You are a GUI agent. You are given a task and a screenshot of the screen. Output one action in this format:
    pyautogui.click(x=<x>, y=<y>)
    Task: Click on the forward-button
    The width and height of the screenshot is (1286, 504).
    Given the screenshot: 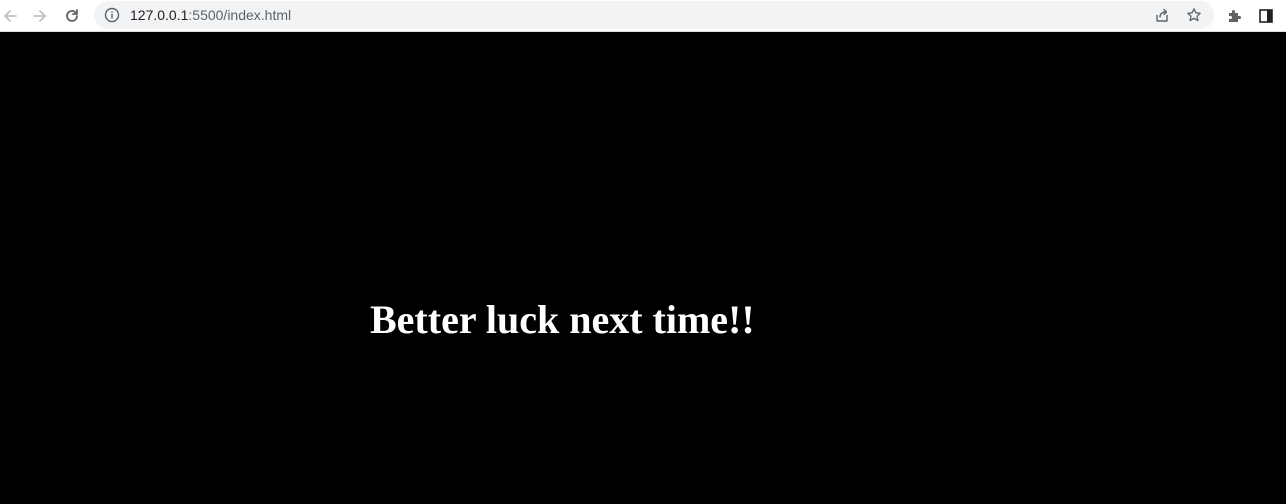 What is the action you would take?
    pyautogui.click(x=40, y=16)
    